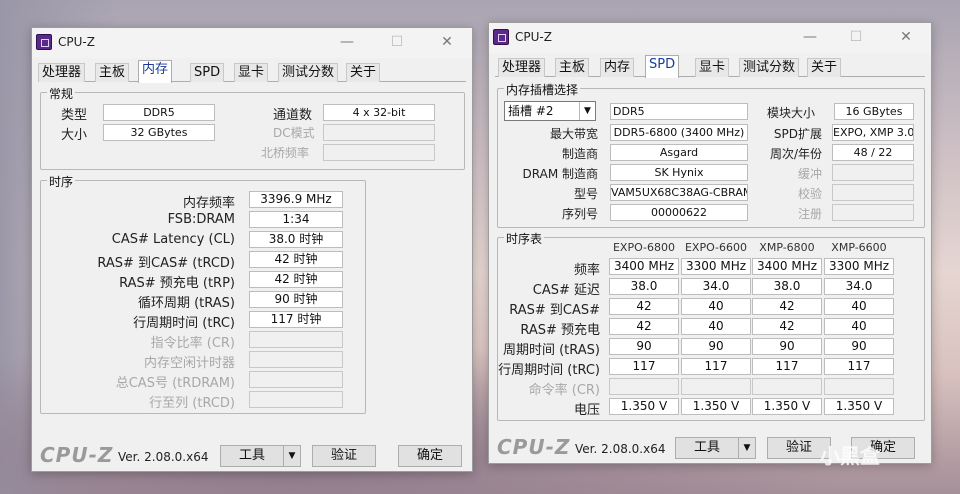 The height and width of the screenshot is (494, 960). Describe the element at coordinates (859, 247) in the screenshot. I see `profile-column-header: XMP-6600` at that location.